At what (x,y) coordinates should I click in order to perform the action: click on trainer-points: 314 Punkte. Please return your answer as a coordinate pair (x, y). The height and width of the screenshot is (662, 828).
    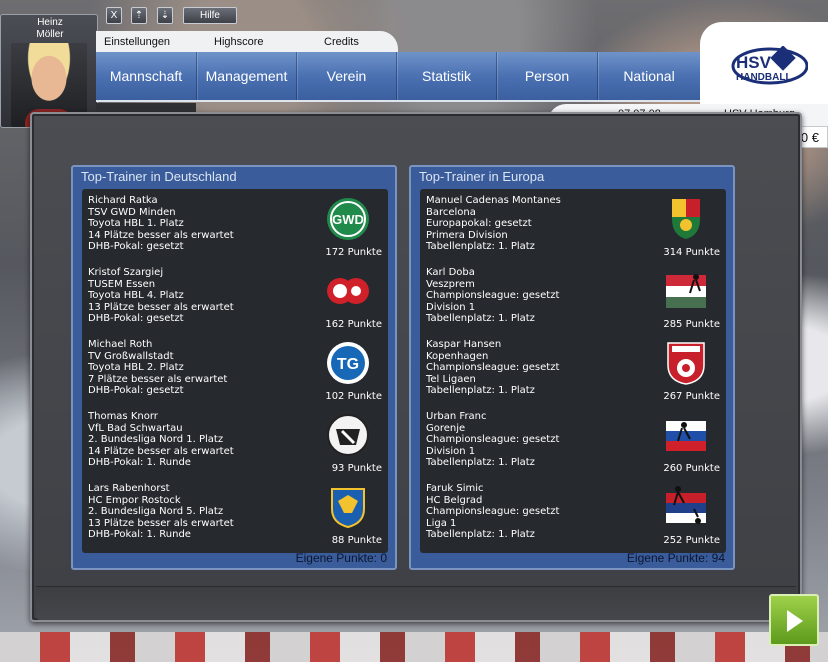
    Looking at the image, I should click on (691, 252).